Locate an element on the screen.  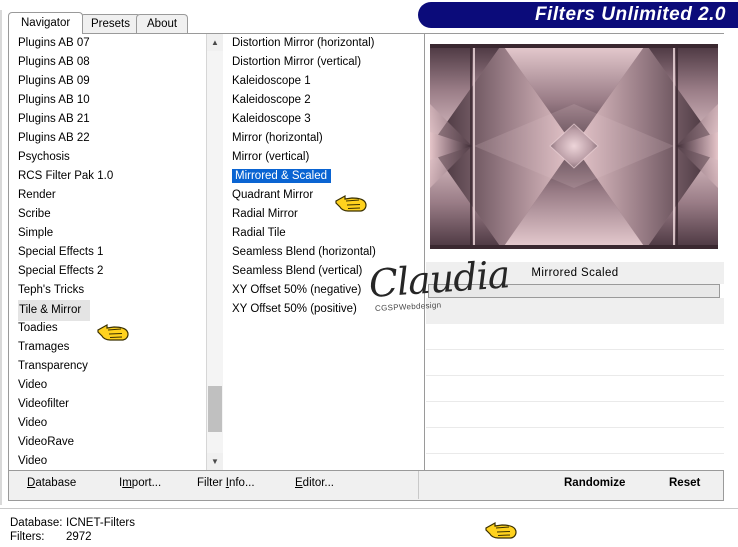
list-item: Mirror (vertical) is located at coordinates (324, 157).